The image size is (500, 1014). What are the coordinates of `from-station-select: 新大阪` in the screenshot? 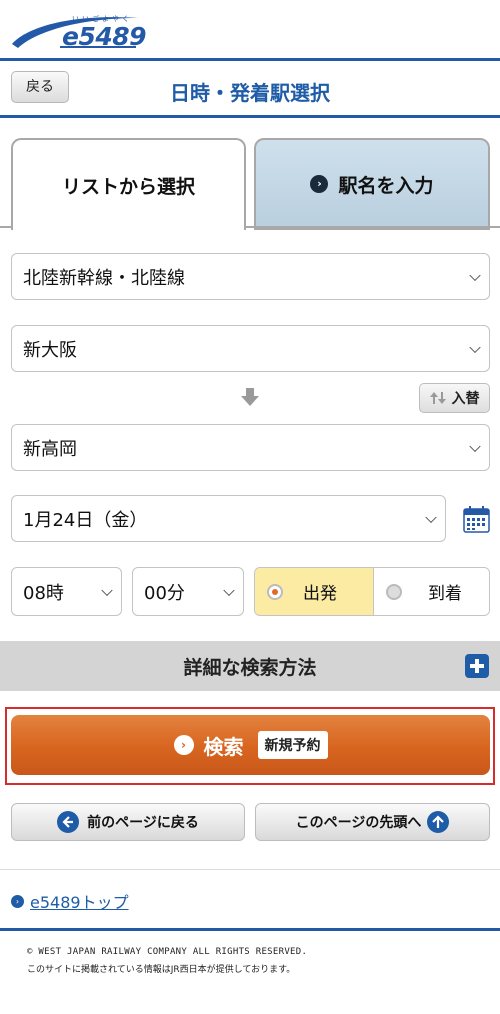 It's located at (250, 348).